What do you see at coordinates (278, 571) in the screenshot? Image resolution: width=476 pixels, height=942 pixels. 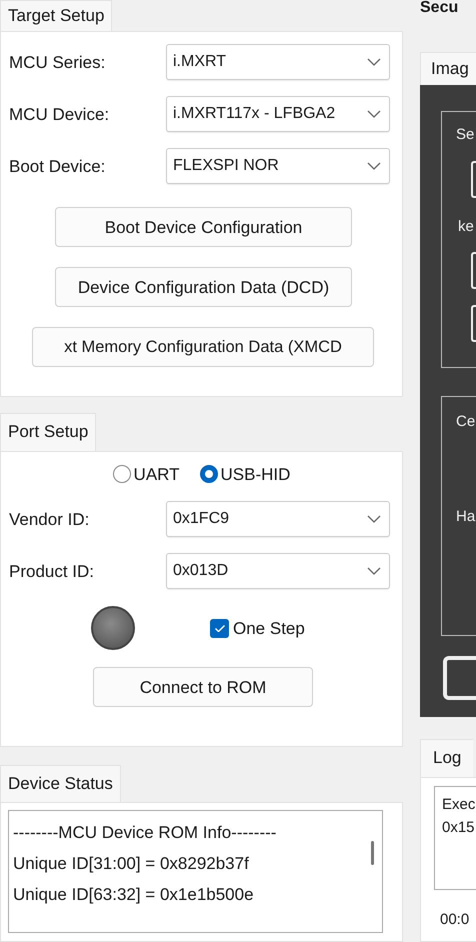 I see `dropdown-field: 0x013D` at bounding box center [278, 571].